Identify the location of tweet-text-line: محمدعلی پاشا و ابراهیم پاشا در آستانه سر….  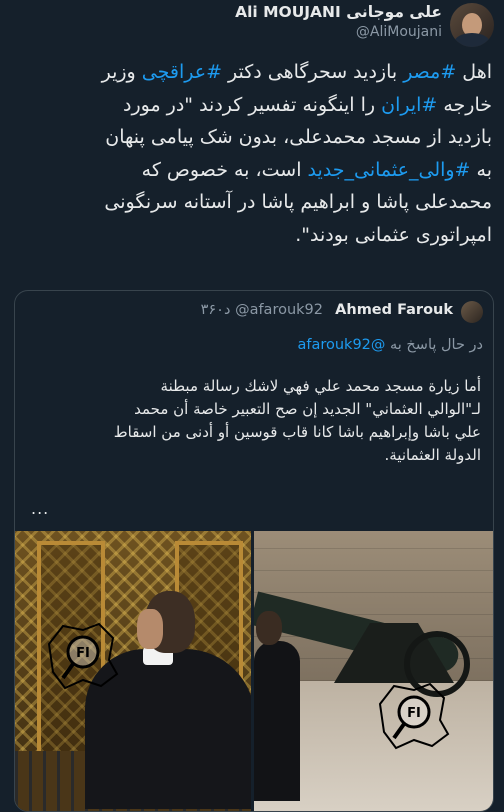
(253, 202).